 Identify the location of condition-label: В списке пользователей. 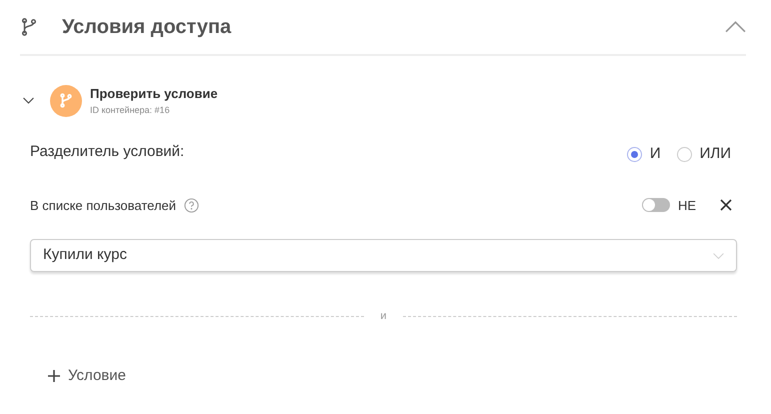
(103, 205).